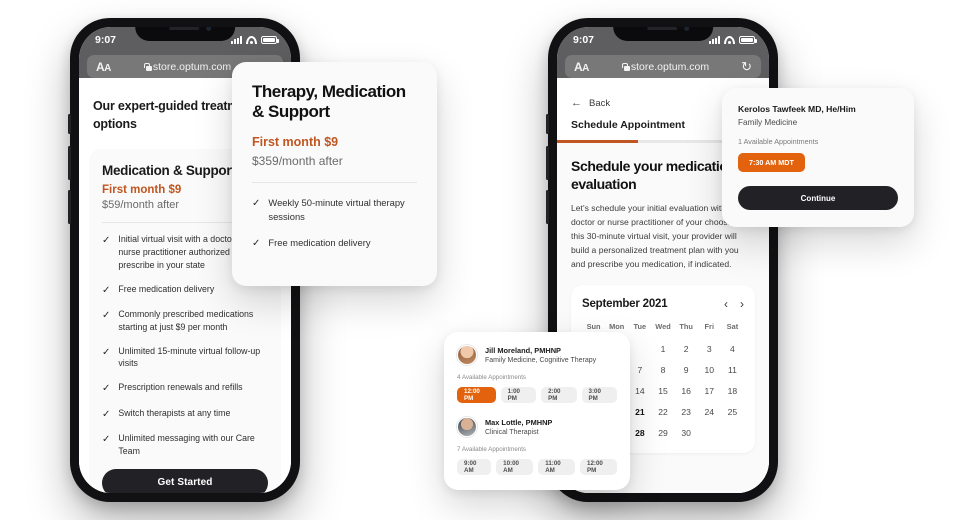  I want to click on time-slot-chip: 2:00 PM, so click(559, 395).